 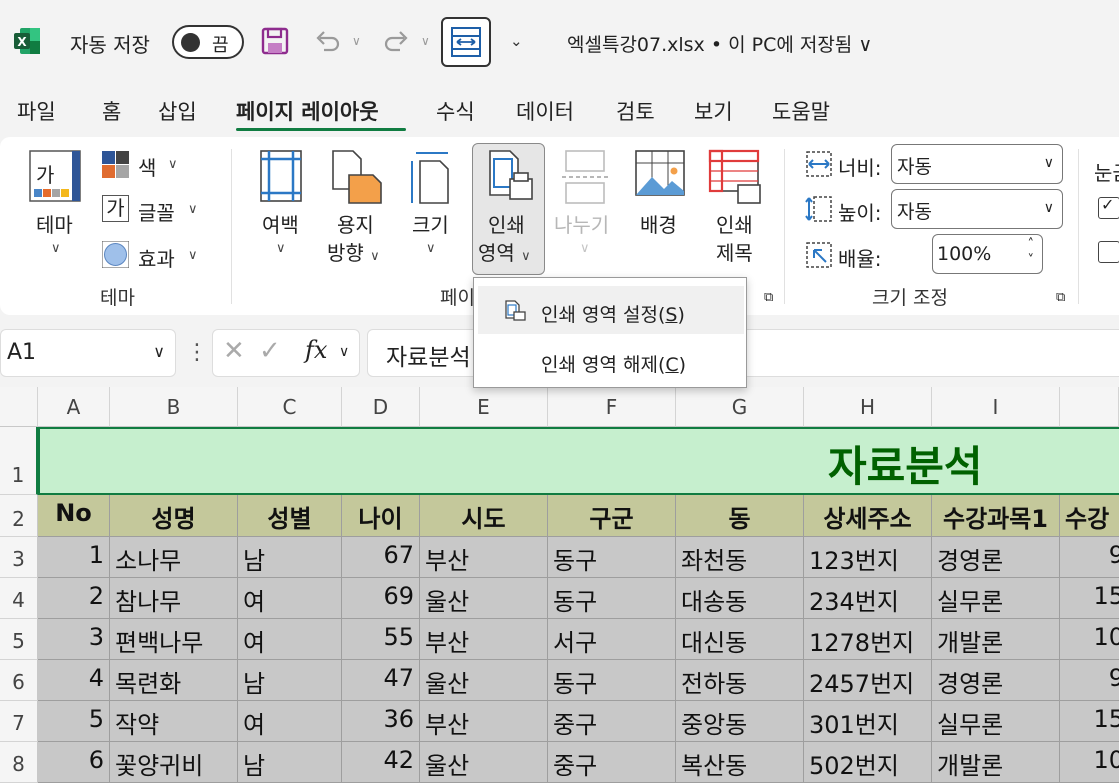 What do you see at coordinates (713, 111) in the screenshot?
I see `tab-view: 보기` at bounding box center [713, 111].